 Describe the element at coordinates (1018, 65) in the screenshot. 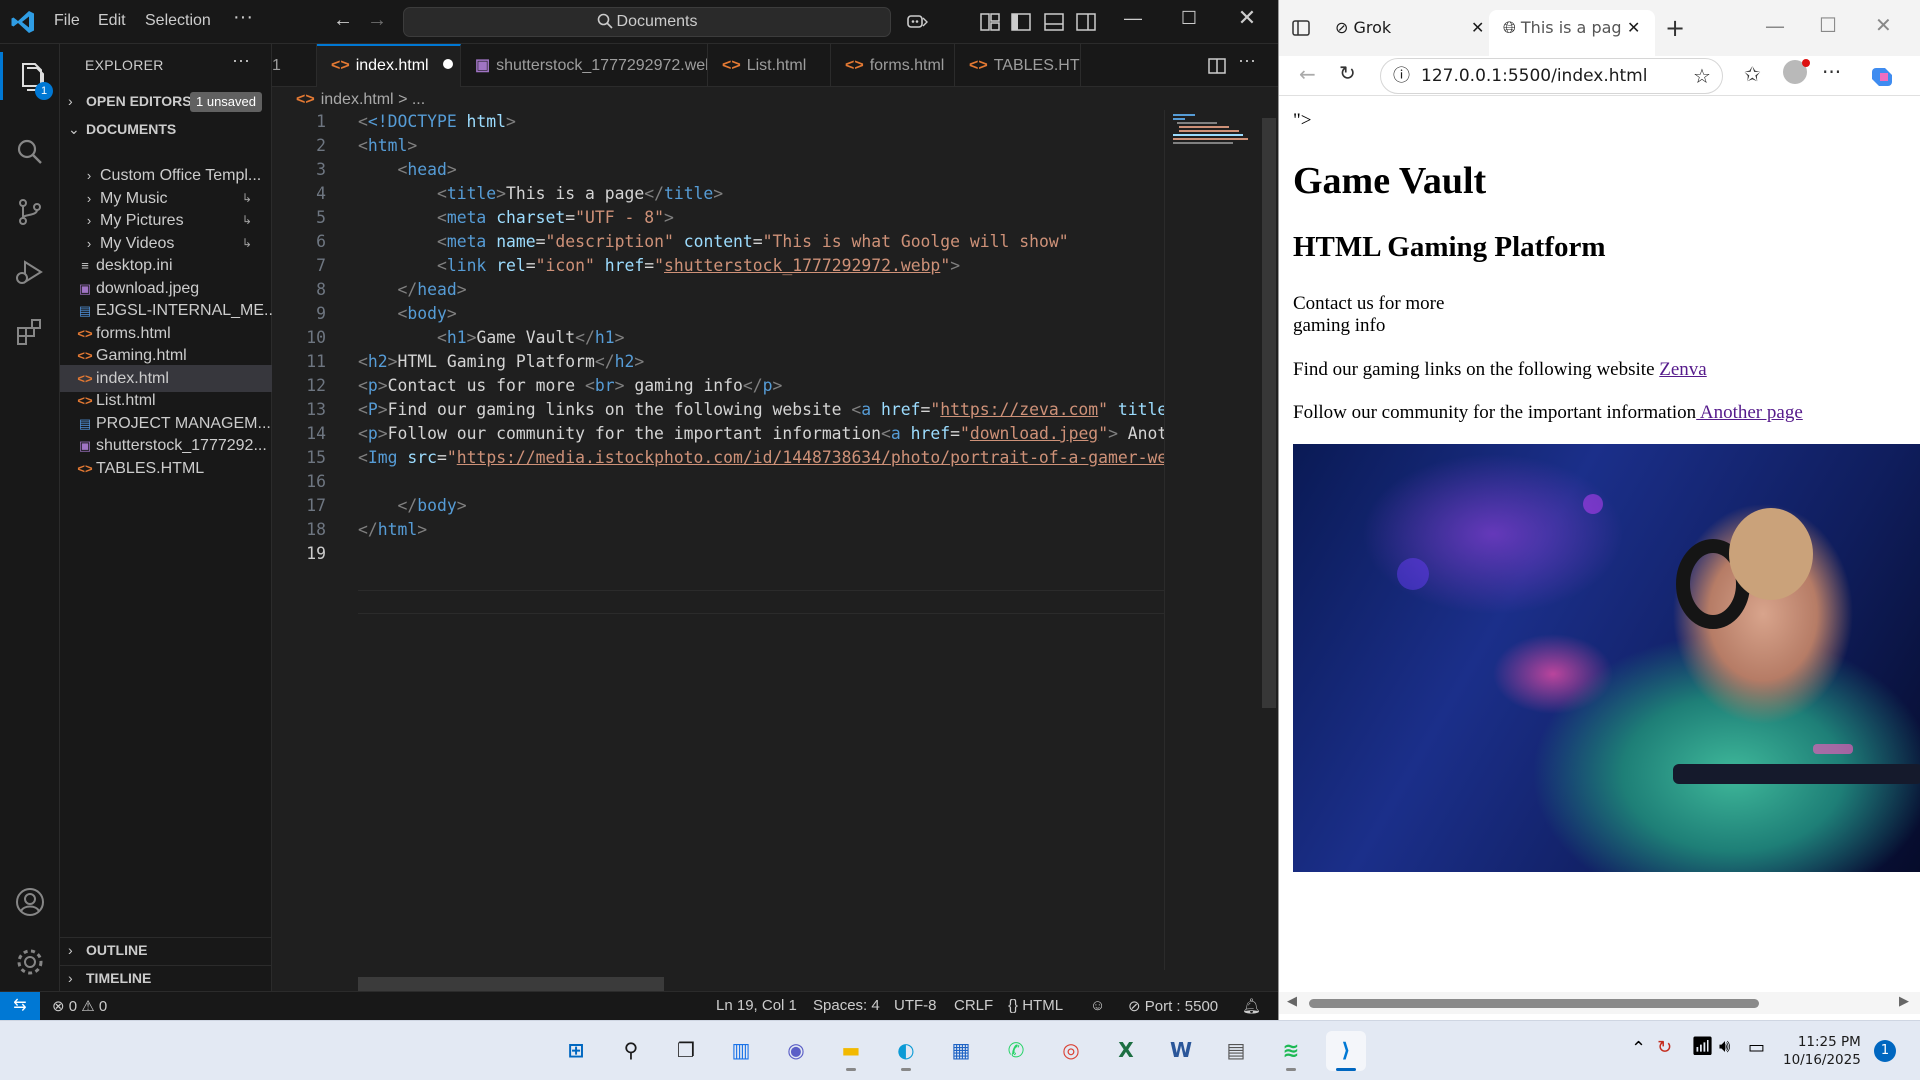

I see `tab-tables-html: <> TABLES.HTM` at that location.